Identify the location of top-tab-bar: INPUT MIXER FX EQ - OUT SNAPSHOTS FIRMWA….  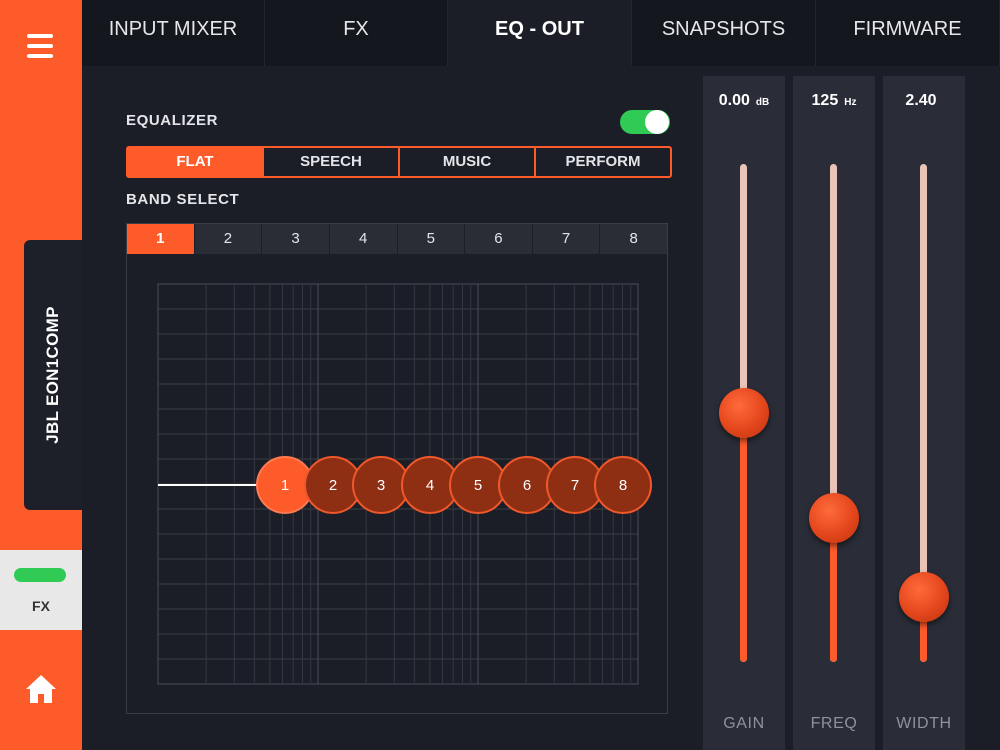
(541, 33).